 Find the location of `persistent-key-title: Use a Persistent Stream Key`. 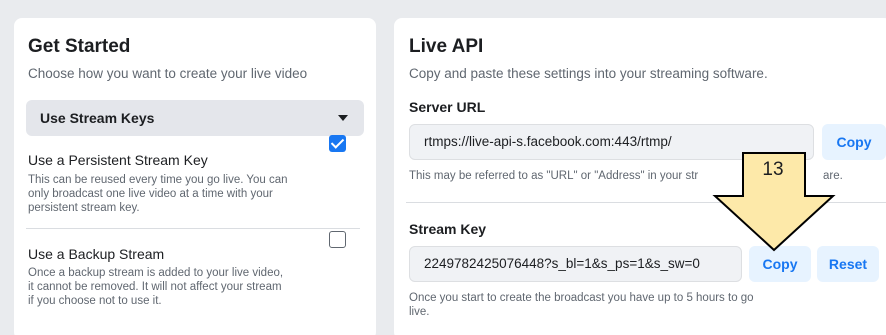

persistent-key-title: Use a Persistent Stream Key is located at coordinates (118, 160).